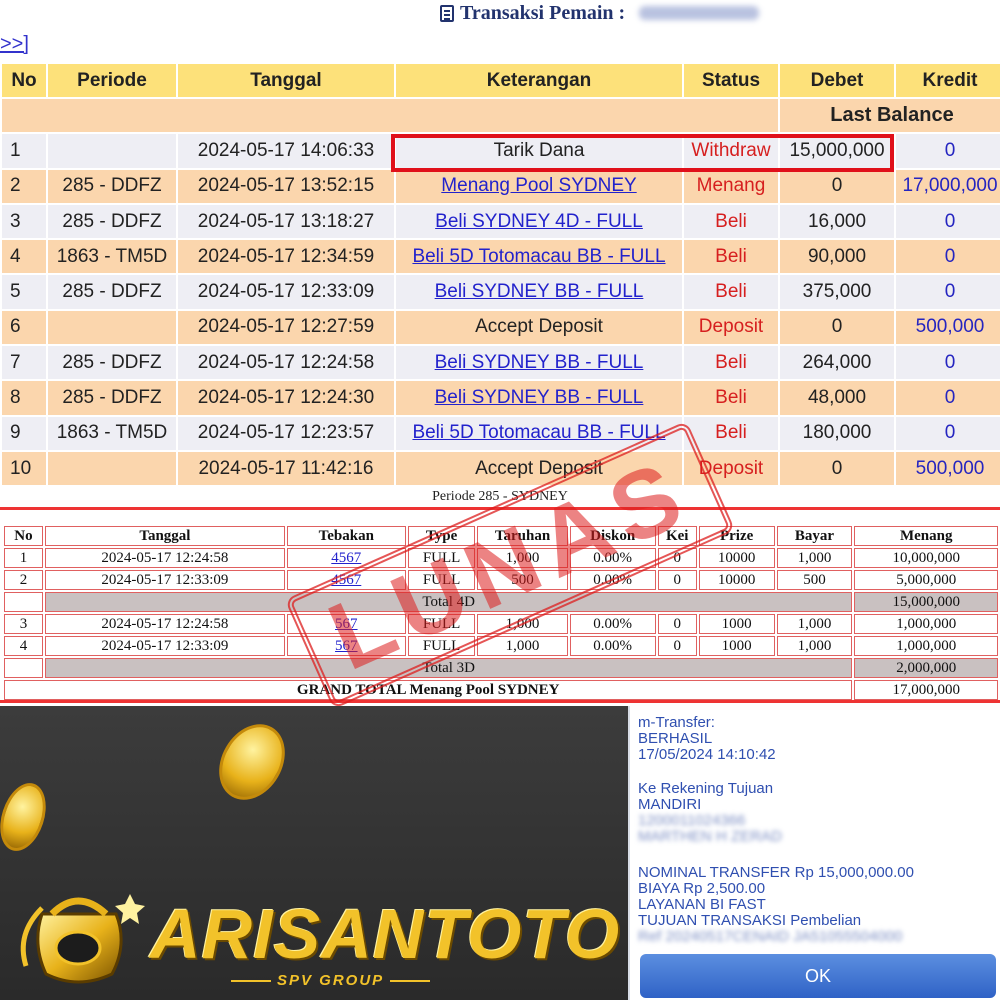 The height and width of the screenshot is (1000, 1000). Describe the element at coordinates (23, 624) in the screenshot. I see `bet-cell-no: 3` at that location.